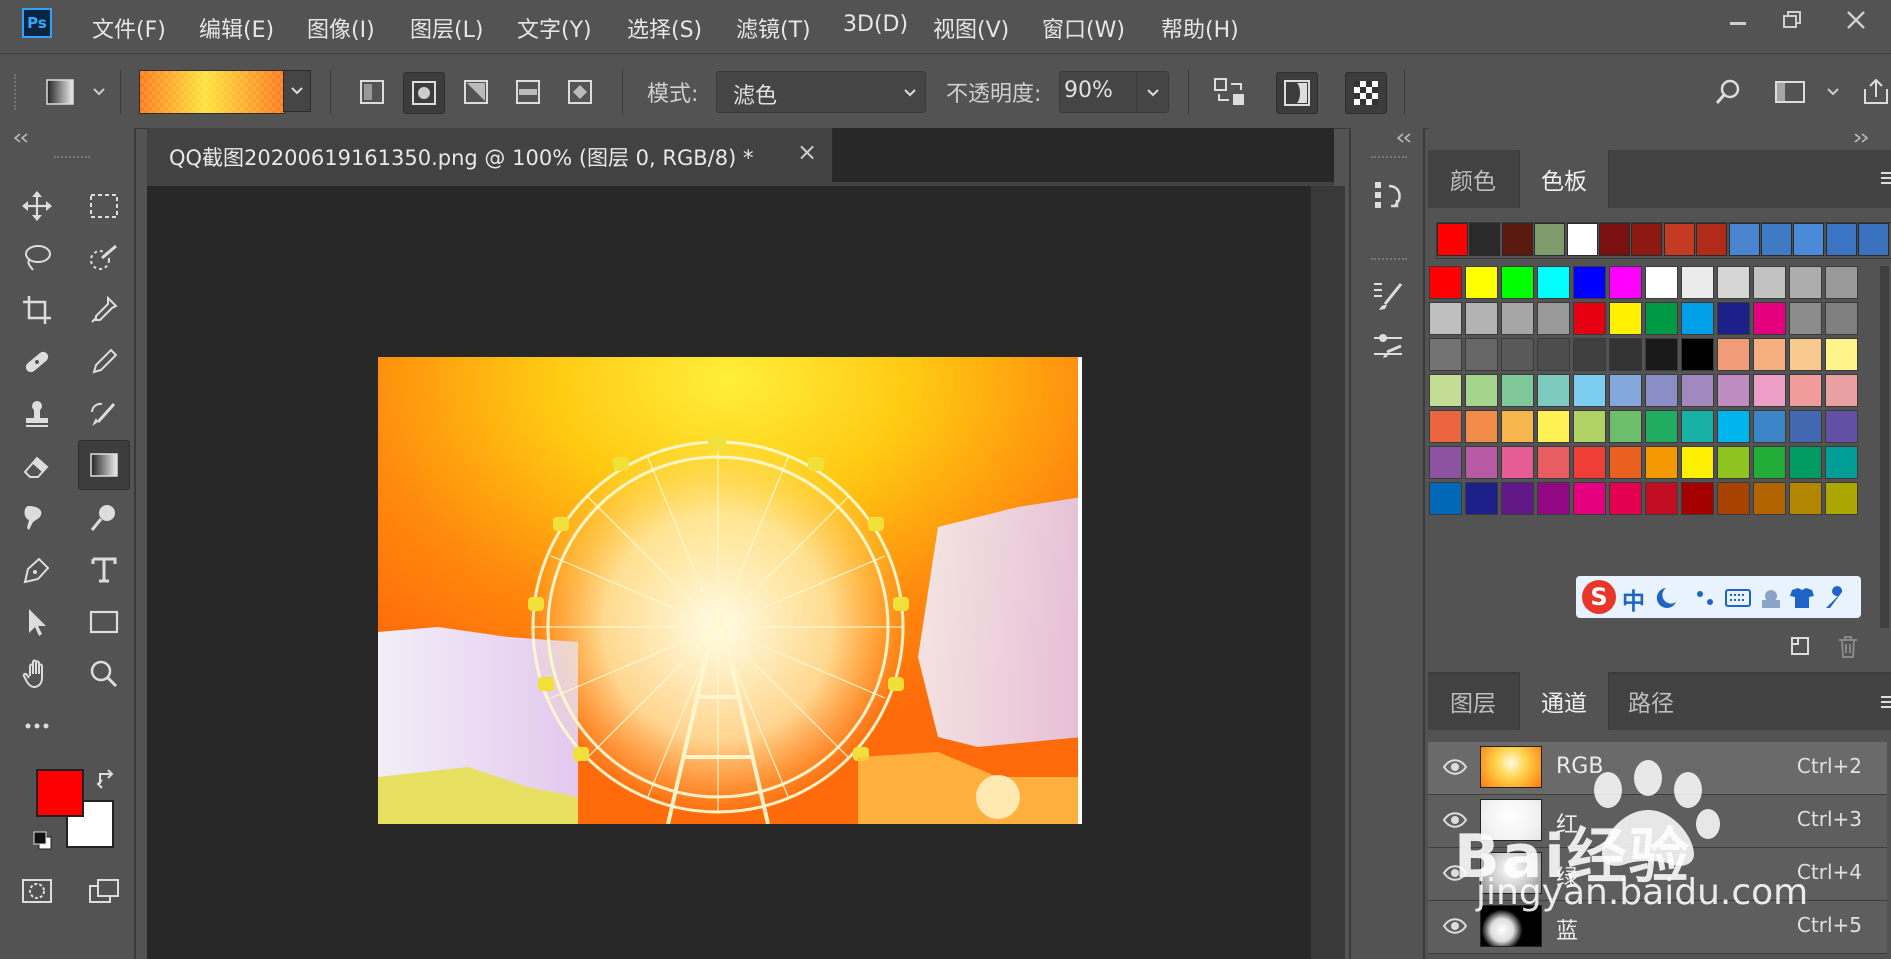  What do you see at coordinates (1718, 597) in the screenshot?
I see `ime-toolbar: S 中` at bounding box center [1718, 597].